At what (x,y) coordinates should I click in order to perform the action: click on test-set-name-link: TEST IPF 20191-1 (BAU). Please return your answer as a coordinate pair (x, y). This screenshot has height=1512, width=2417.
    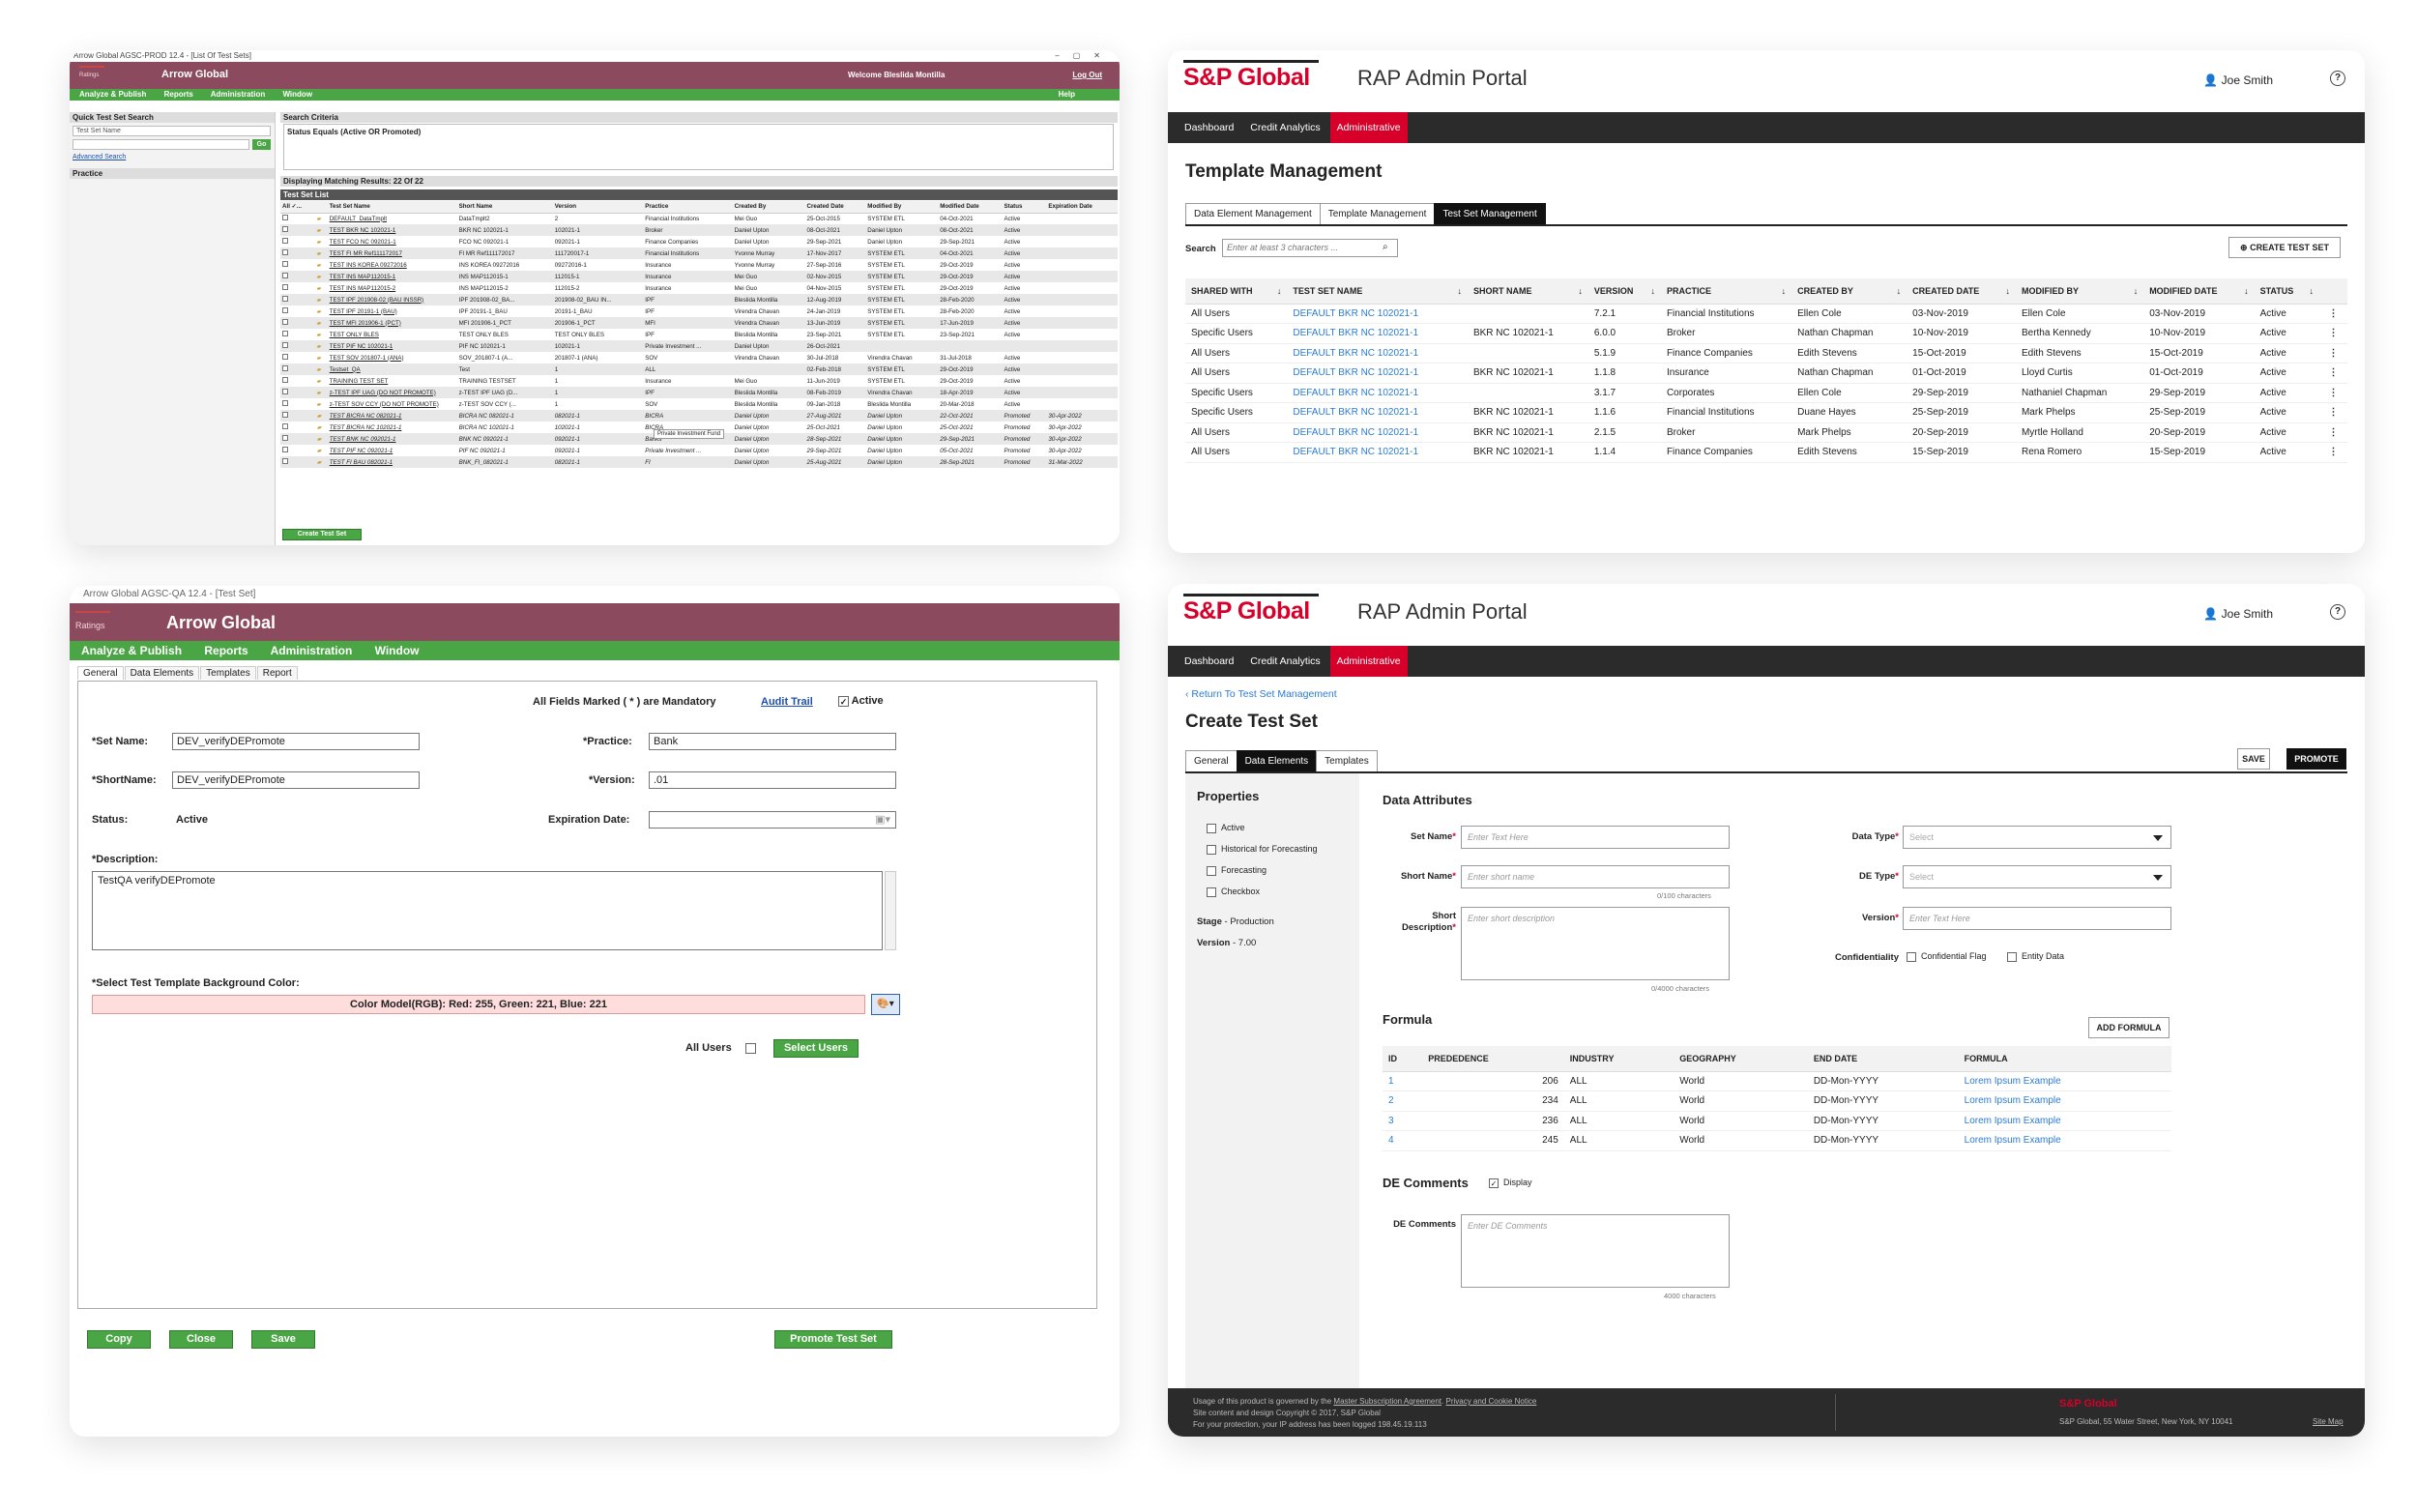
    Looking at the image, I should click on (392, 311).